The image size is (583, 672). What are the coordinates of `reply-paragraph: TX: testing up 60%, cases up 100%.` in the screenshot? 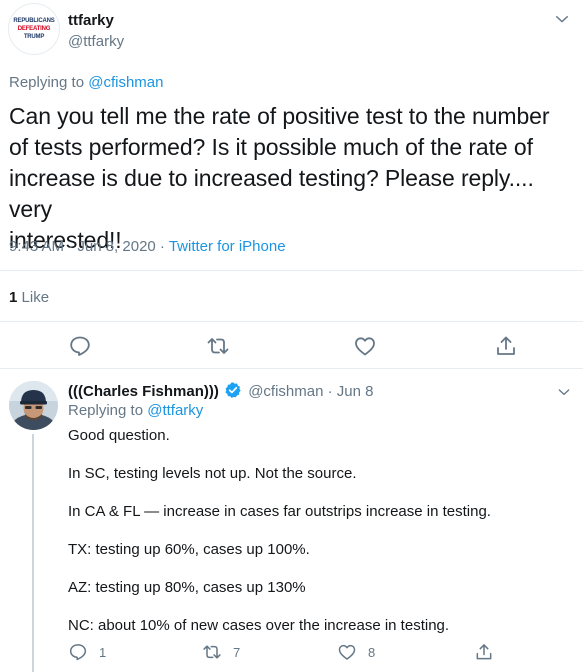 It's located at (189, 549).